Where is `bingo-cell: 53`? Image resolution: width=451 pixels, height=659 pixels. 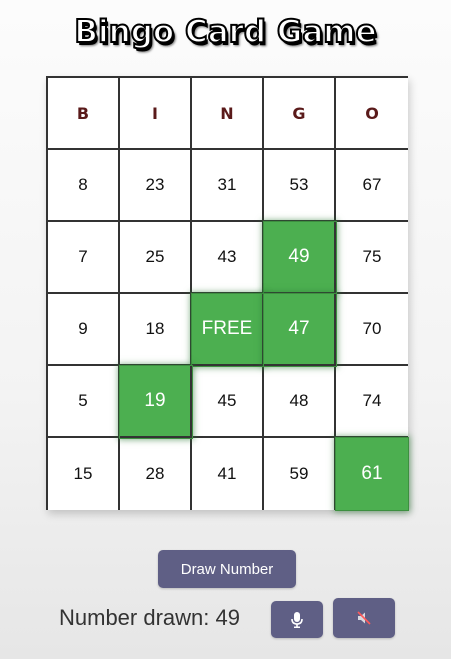
bingo-cell: 53 is located at coordinates (300, 186).